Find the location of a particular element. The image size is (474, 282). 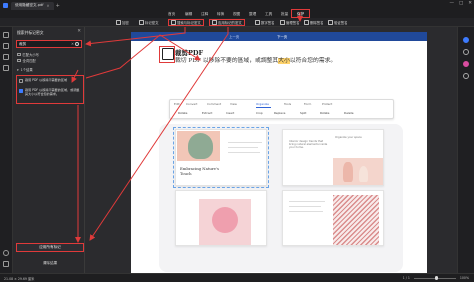

mark-redaction-tool: 标记密文 is located at coordinates (149, 22).